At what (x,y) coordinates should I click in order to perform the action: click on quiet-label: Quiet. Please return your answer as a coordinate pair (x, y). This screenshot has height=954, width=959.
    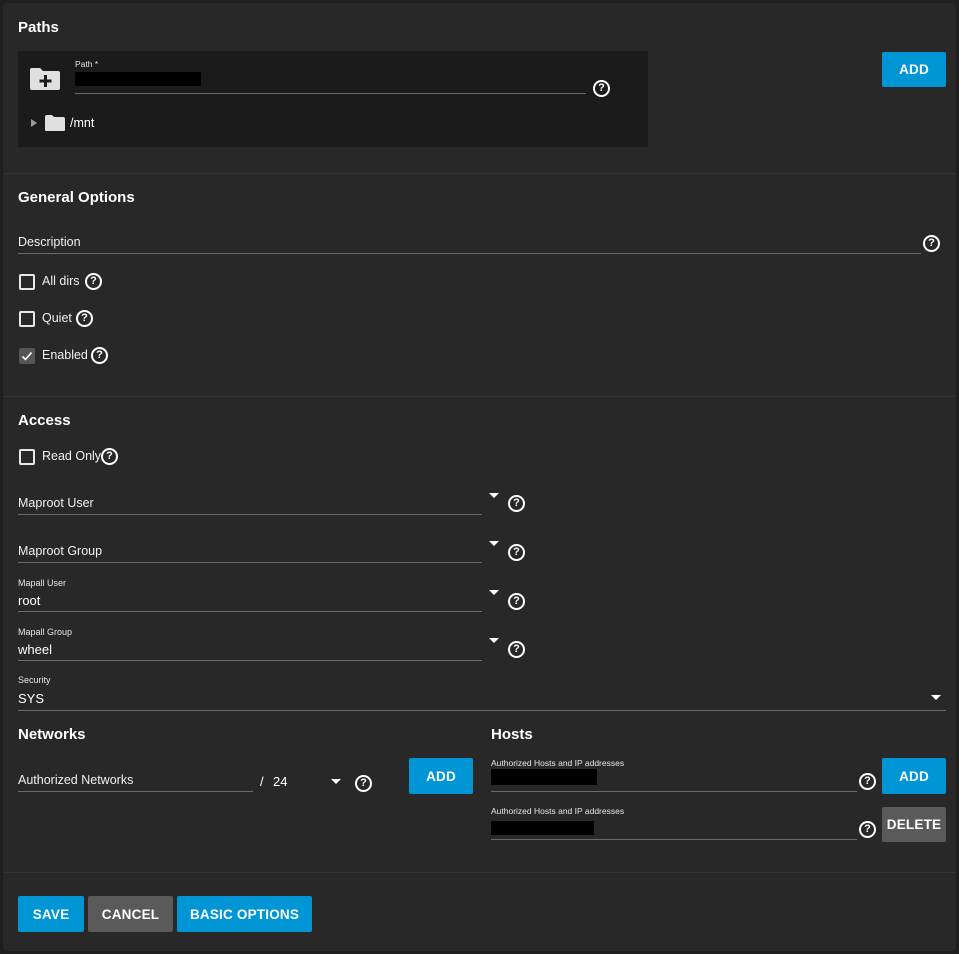
    Looking at the image, I should click on (57, 318).